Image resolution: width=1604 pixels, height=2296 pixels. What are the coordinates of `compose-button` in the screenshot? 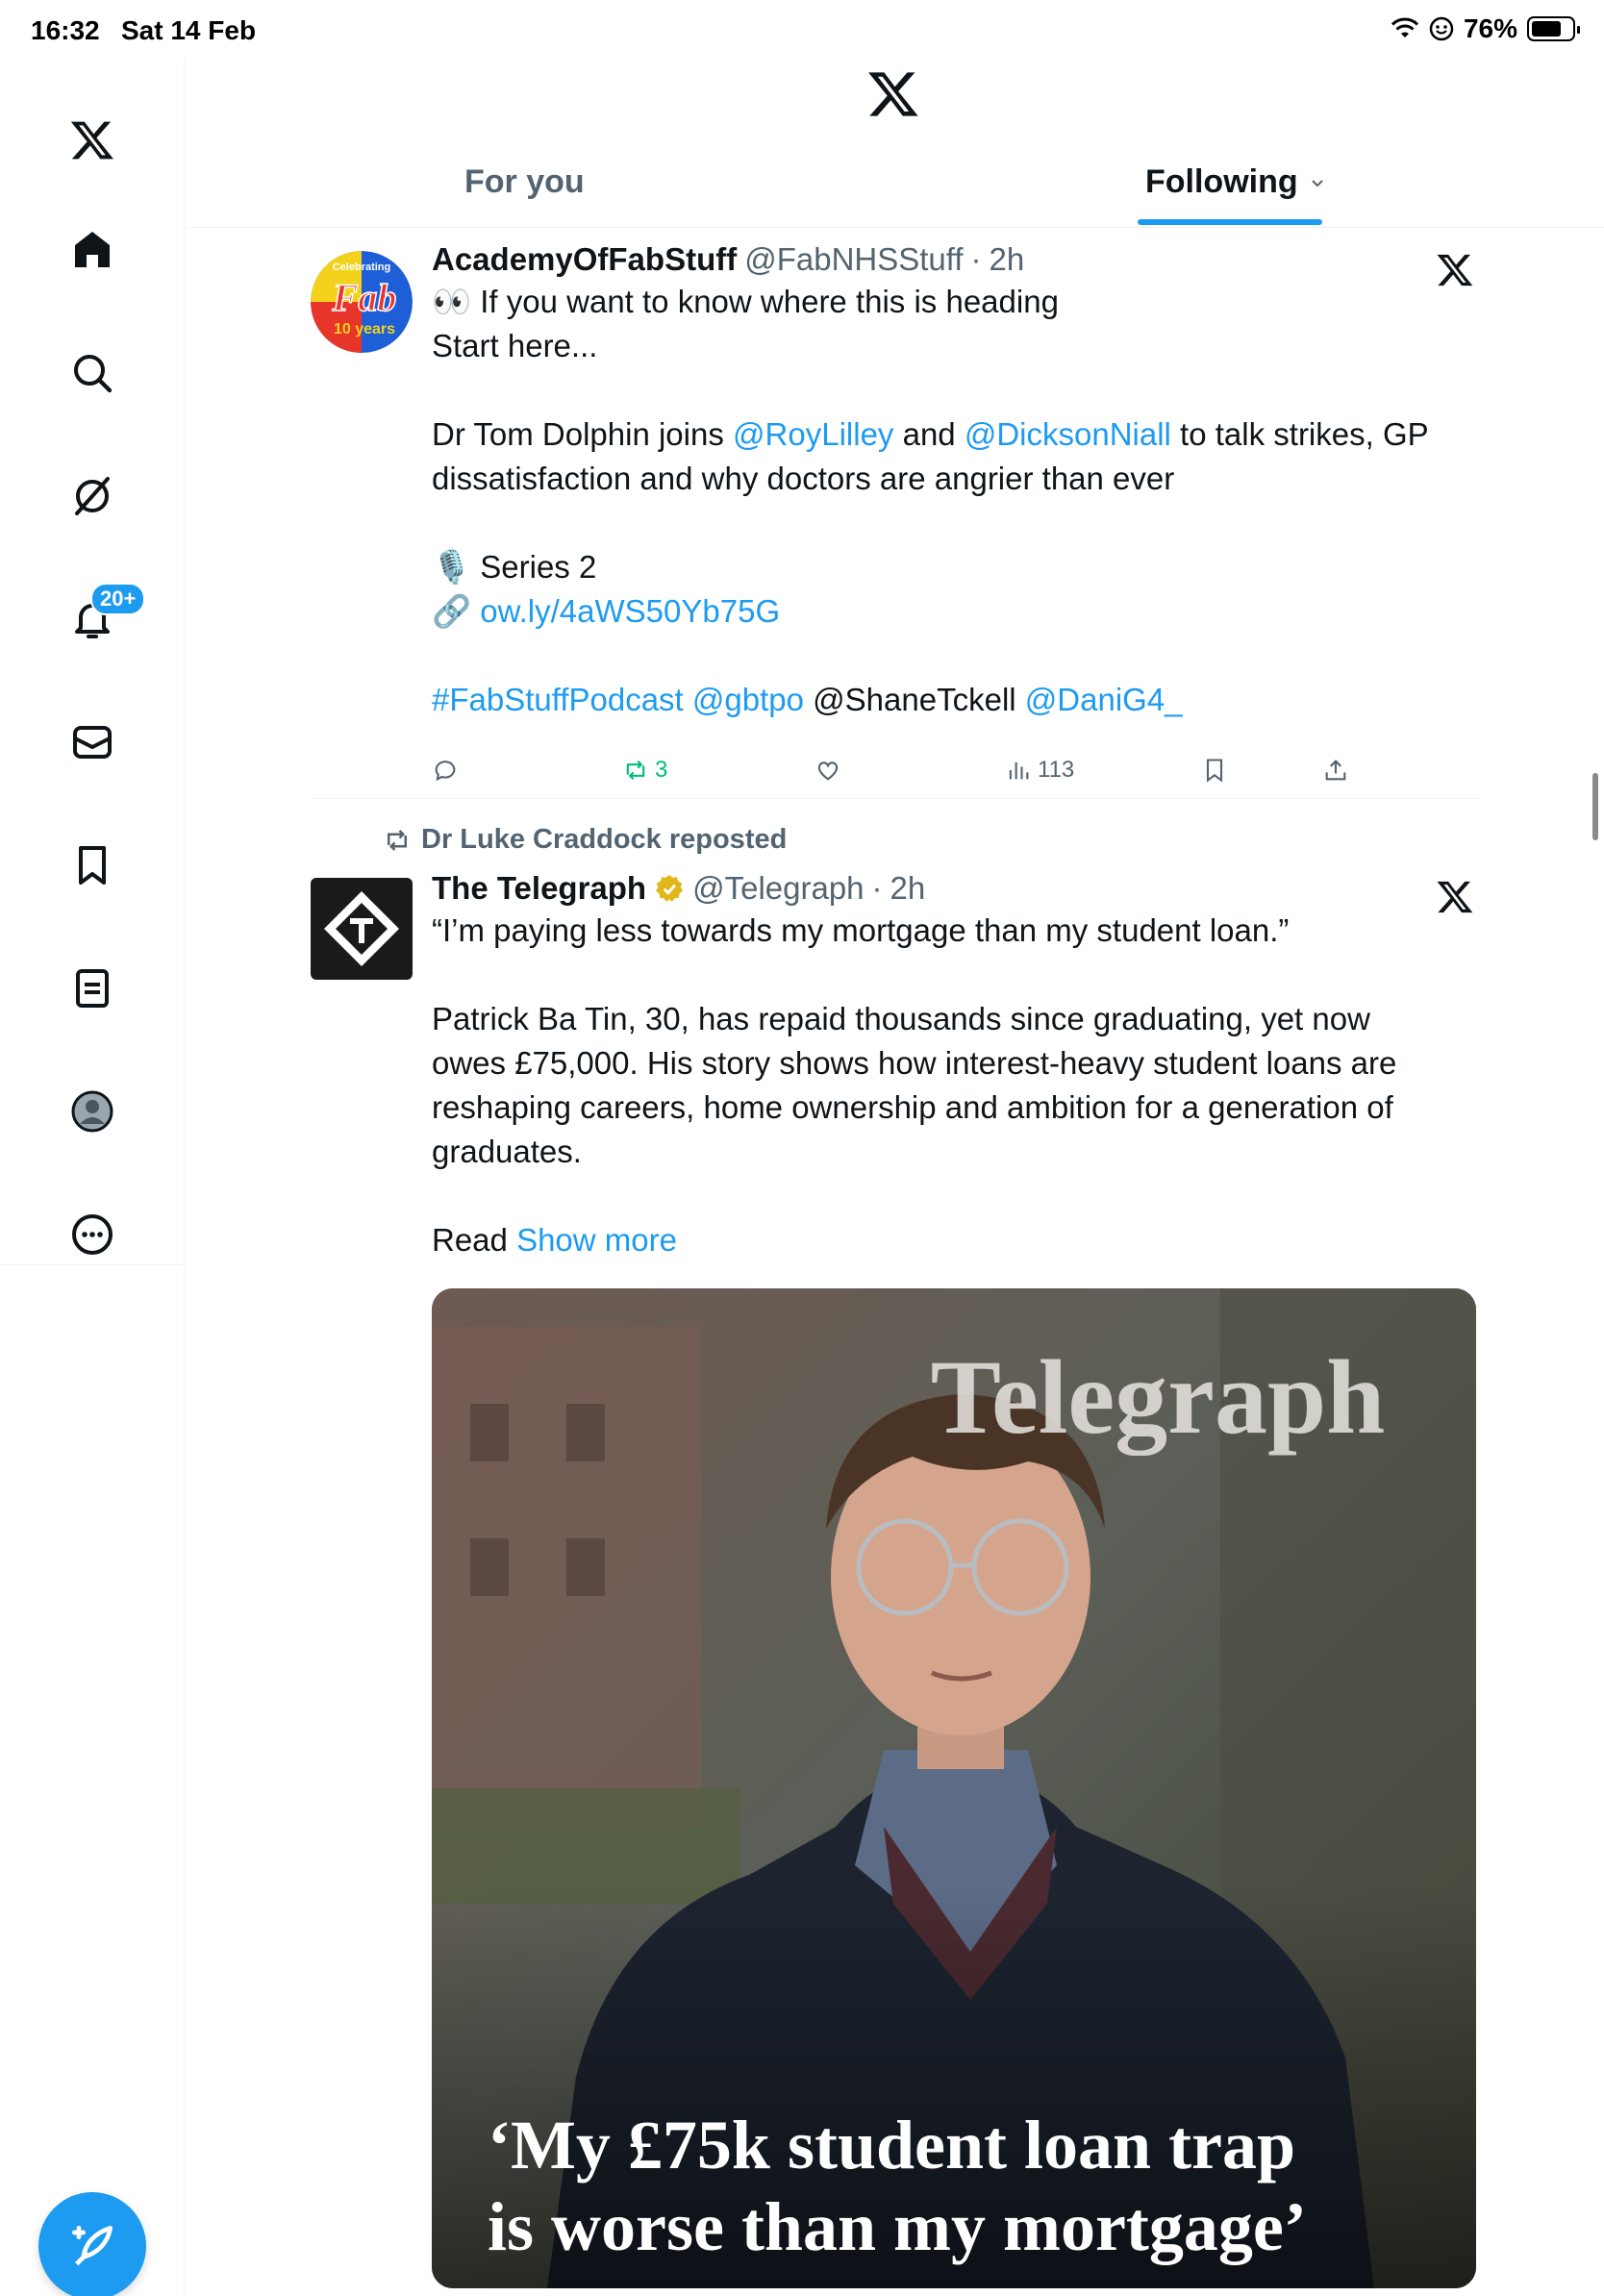 It's located at (92, 2244).